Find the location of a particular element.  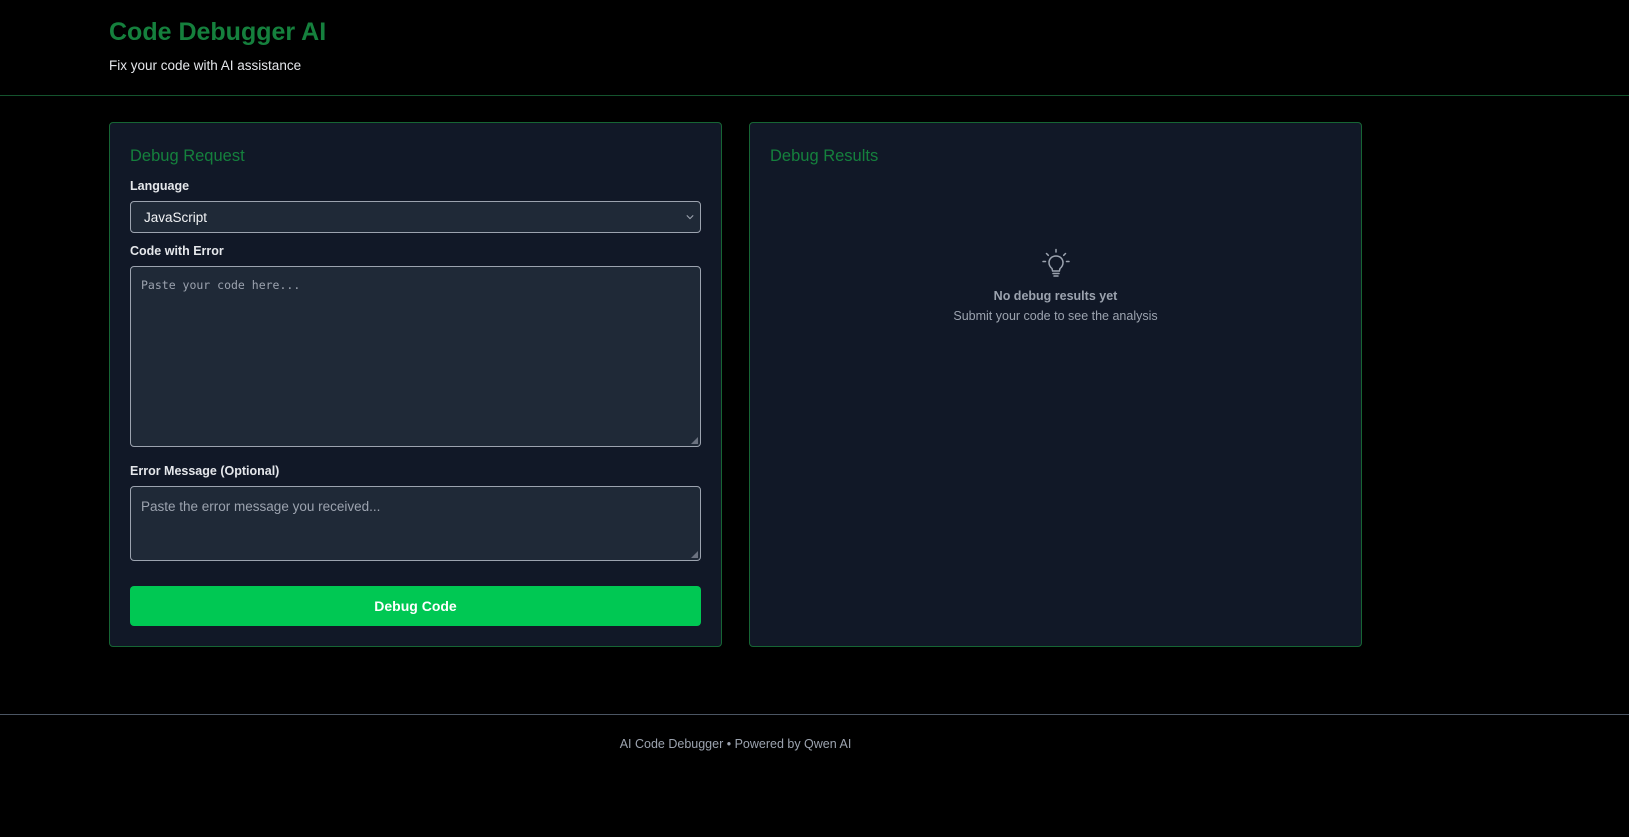

debug-request-title: Debug Request is located at coordinates (187, 156).